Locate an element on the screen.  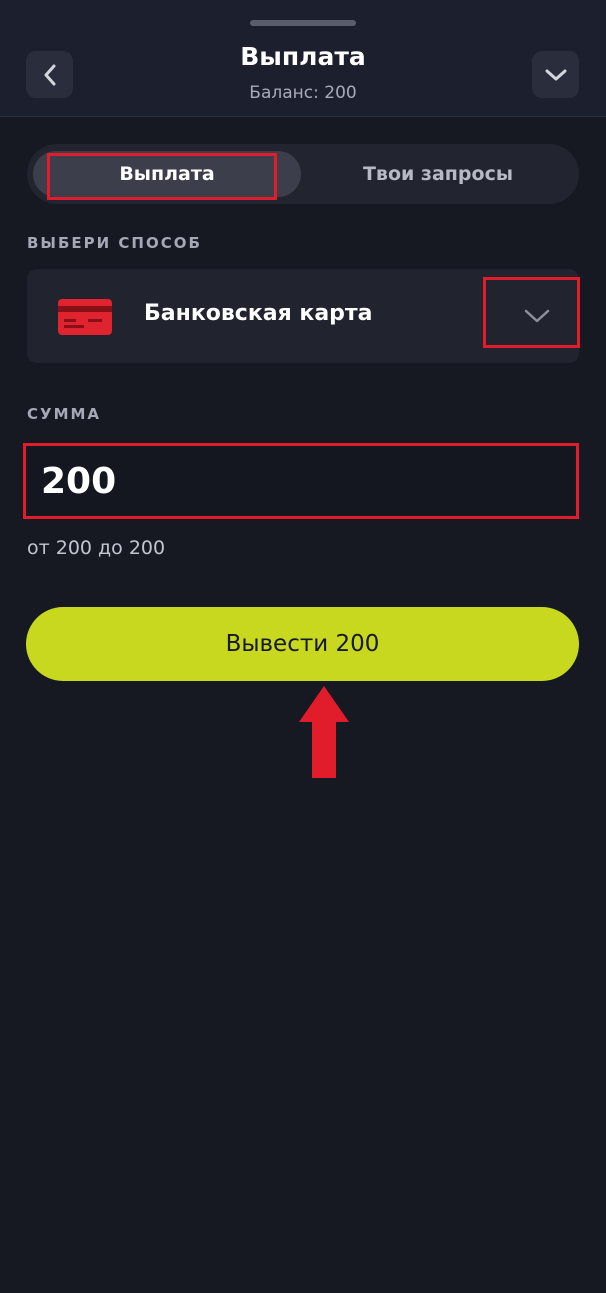
page-title: Выплата is located at coordinates (303, 56).